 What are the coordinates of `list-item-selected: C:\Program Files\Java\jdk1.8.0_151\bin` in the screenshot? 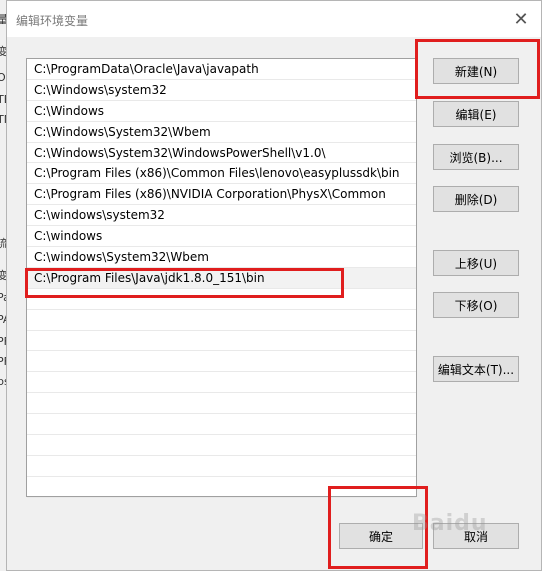 It's located at (221, 278).